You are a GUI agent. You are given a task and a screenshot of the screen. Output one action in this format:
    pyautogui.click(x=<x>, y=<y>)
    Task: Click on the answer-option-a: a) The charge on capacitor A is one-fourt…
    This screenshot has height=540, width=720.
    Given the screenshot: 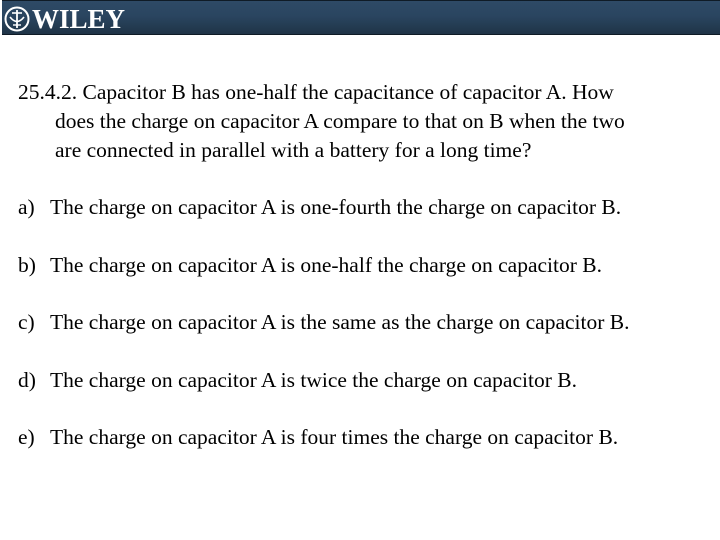 What is the action you would take?
    pyautogui.click(x=319, y=207)
    